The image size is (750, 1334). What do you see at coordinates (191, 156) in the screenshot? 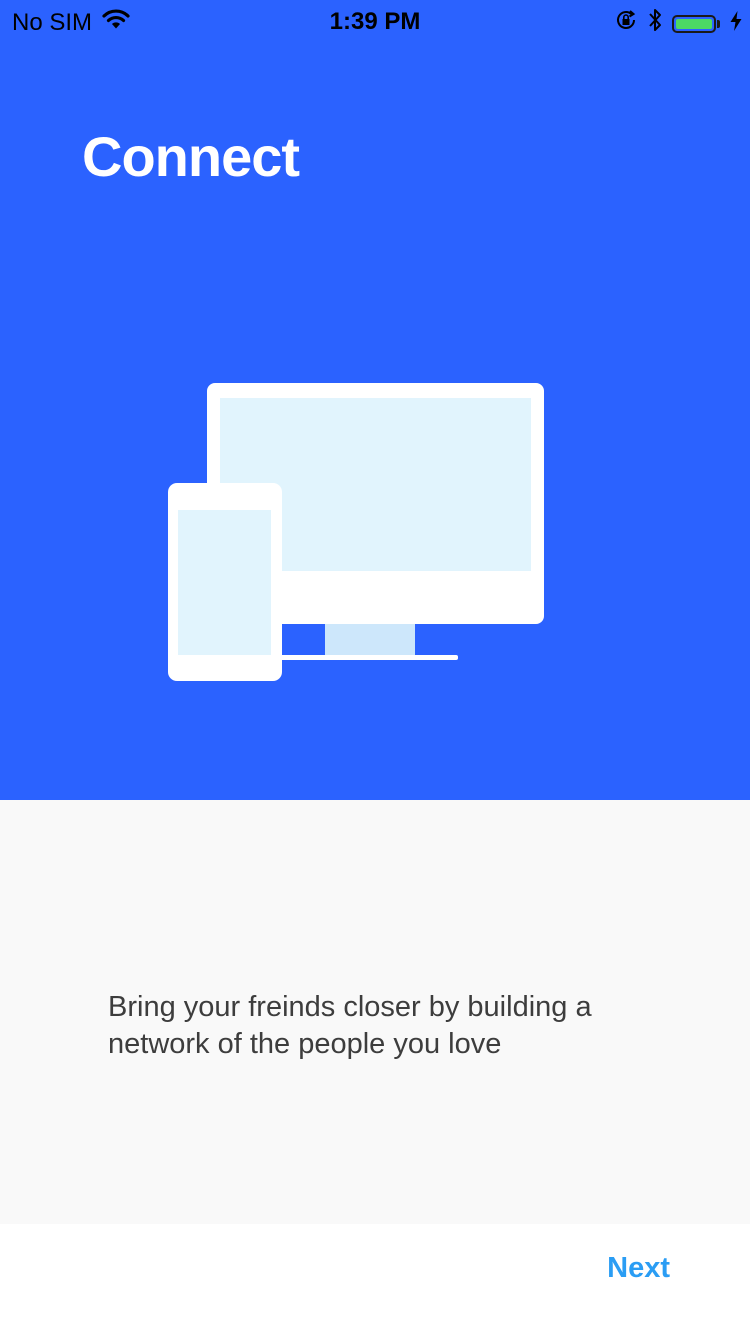
I see `onboarding-title: Connect` at bounding box center [191, 156].